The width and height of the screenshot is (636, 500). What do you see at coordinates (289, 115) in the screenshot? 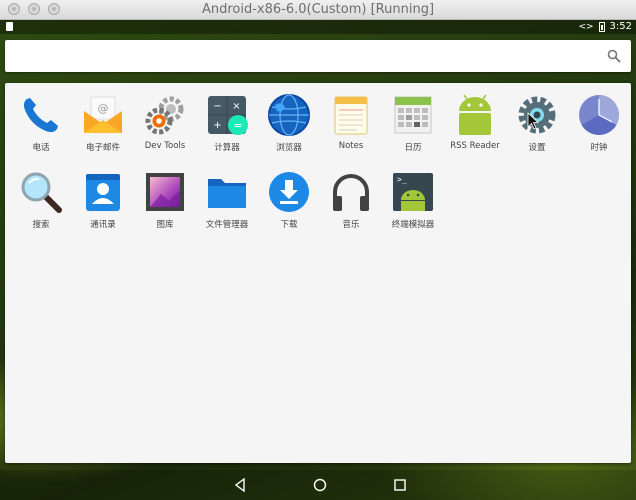
I see `browser-icon` at bounding box center [289, 115].